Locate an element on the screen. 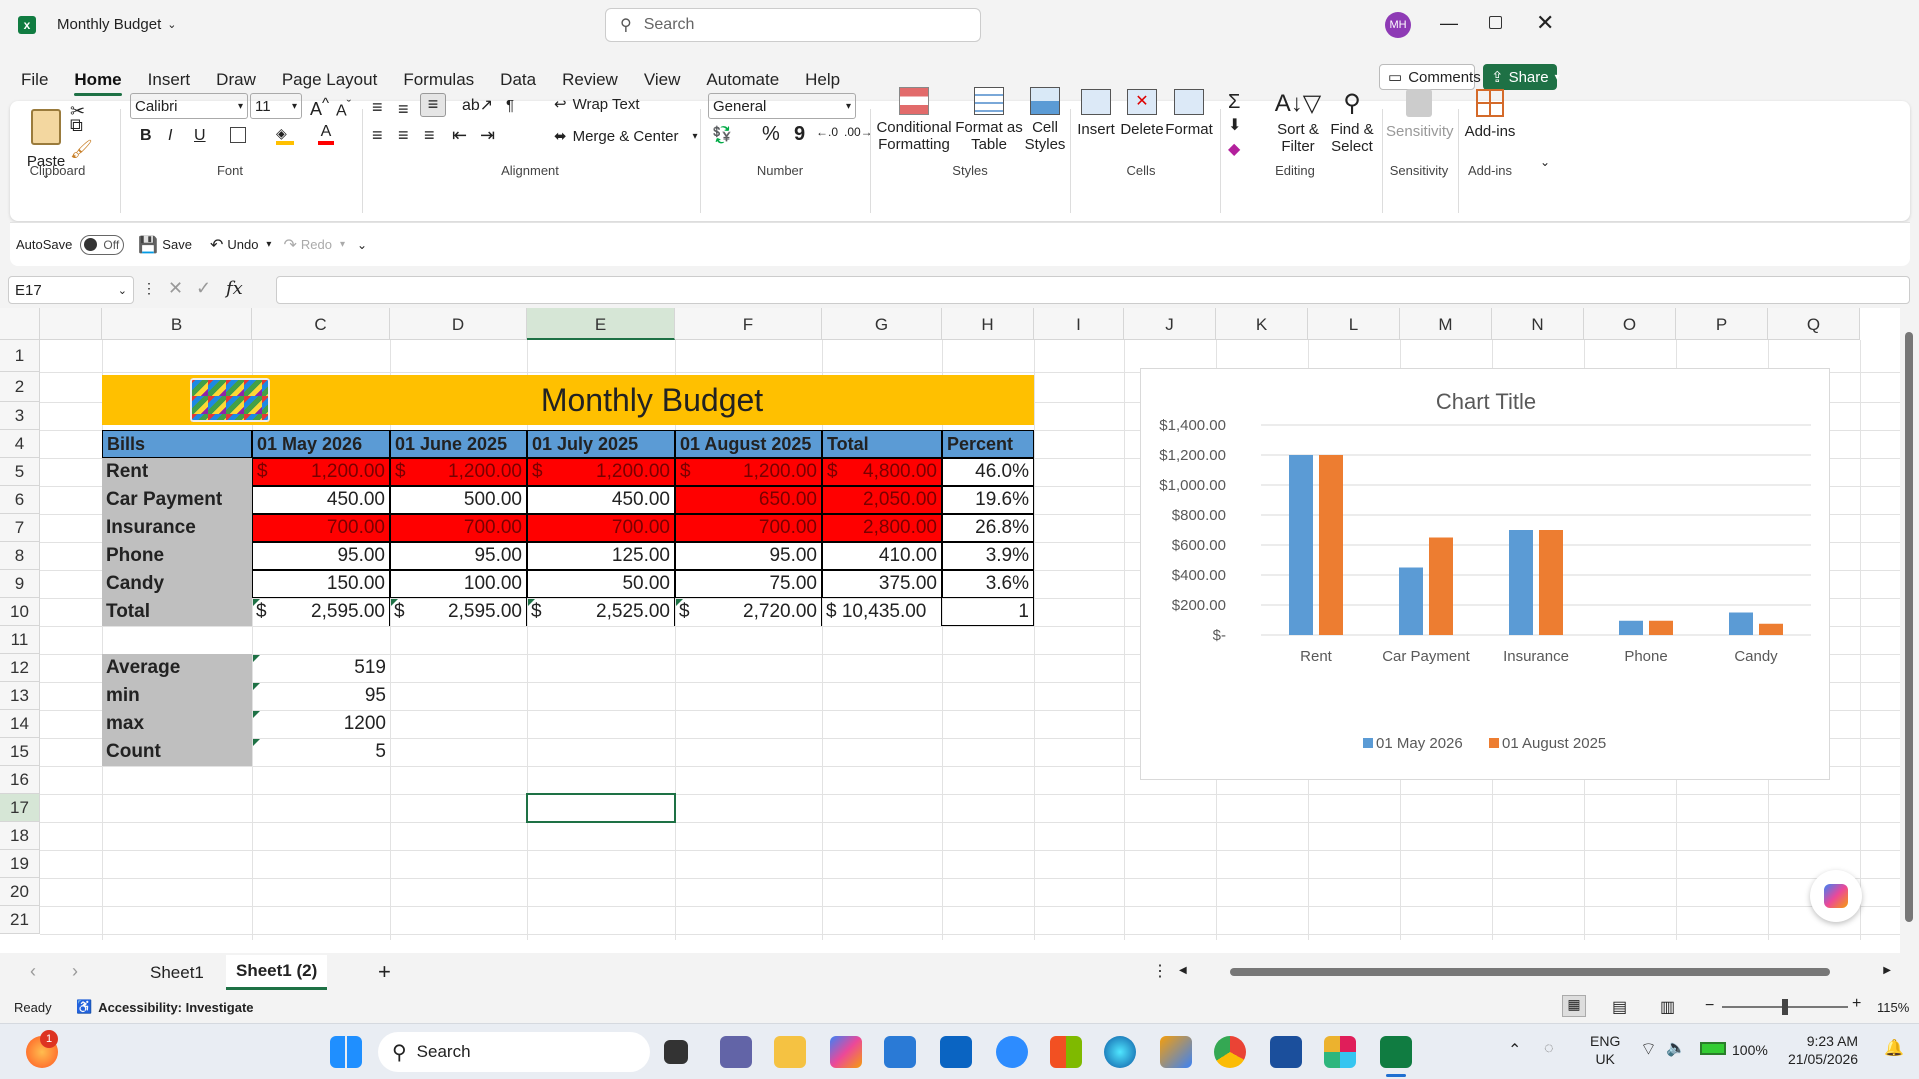 Image resolution: width=1919 pixels, height=1079 pixels. column-header-c: C is located at coordinates (321, 324).